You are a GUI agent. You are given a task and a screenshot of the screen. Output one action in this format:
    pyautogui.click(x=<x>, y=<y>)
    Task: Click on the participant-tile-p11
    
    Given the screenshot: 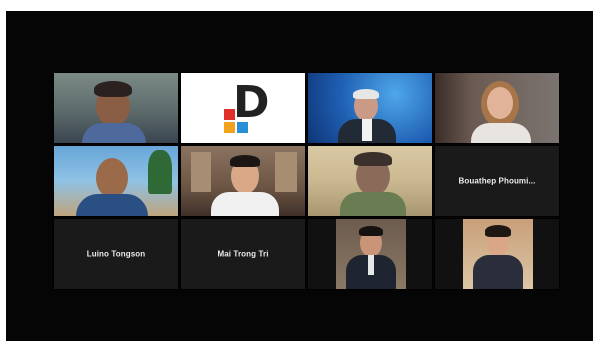 What is the action you would take?
    pyautogui.click(x=370, y=254)
    